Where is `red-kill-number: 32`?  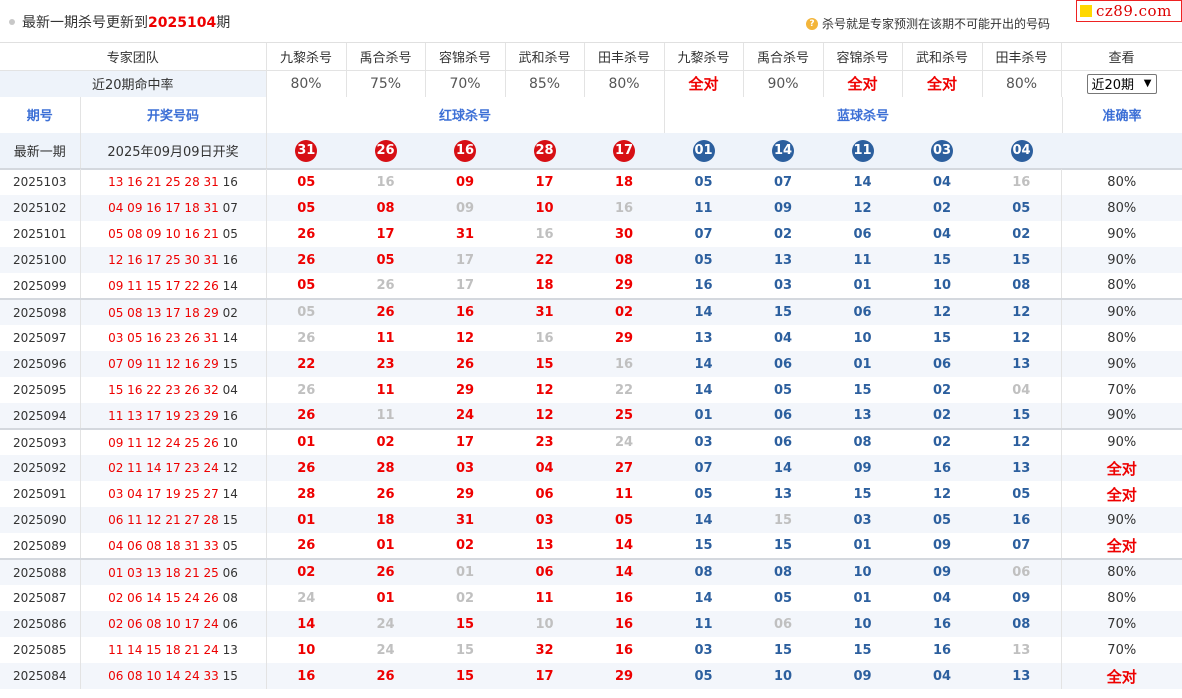
red-kill-number: 32 is located at coordinates (544, 650).